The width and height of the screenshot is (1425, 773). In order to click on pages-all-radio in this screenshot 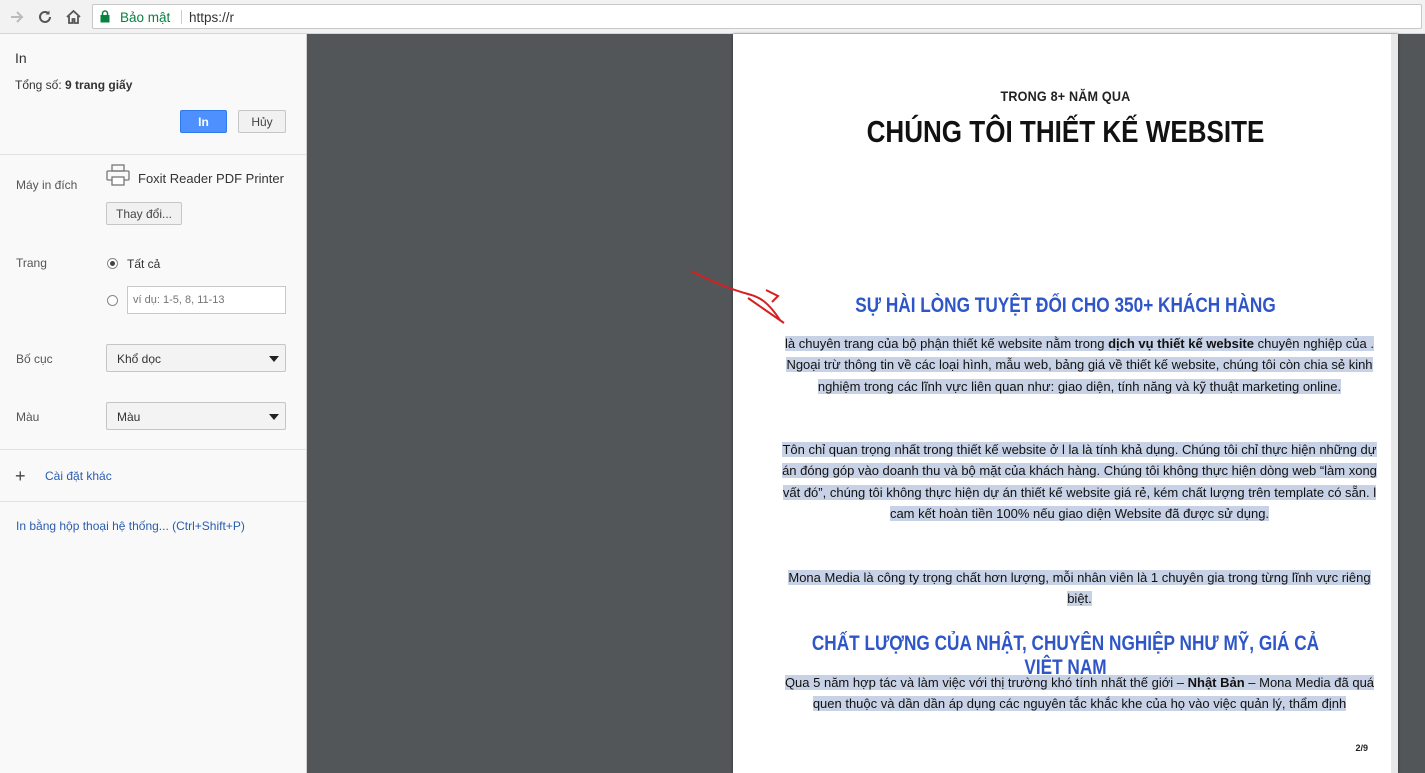, I will do `click(112, 263)`.